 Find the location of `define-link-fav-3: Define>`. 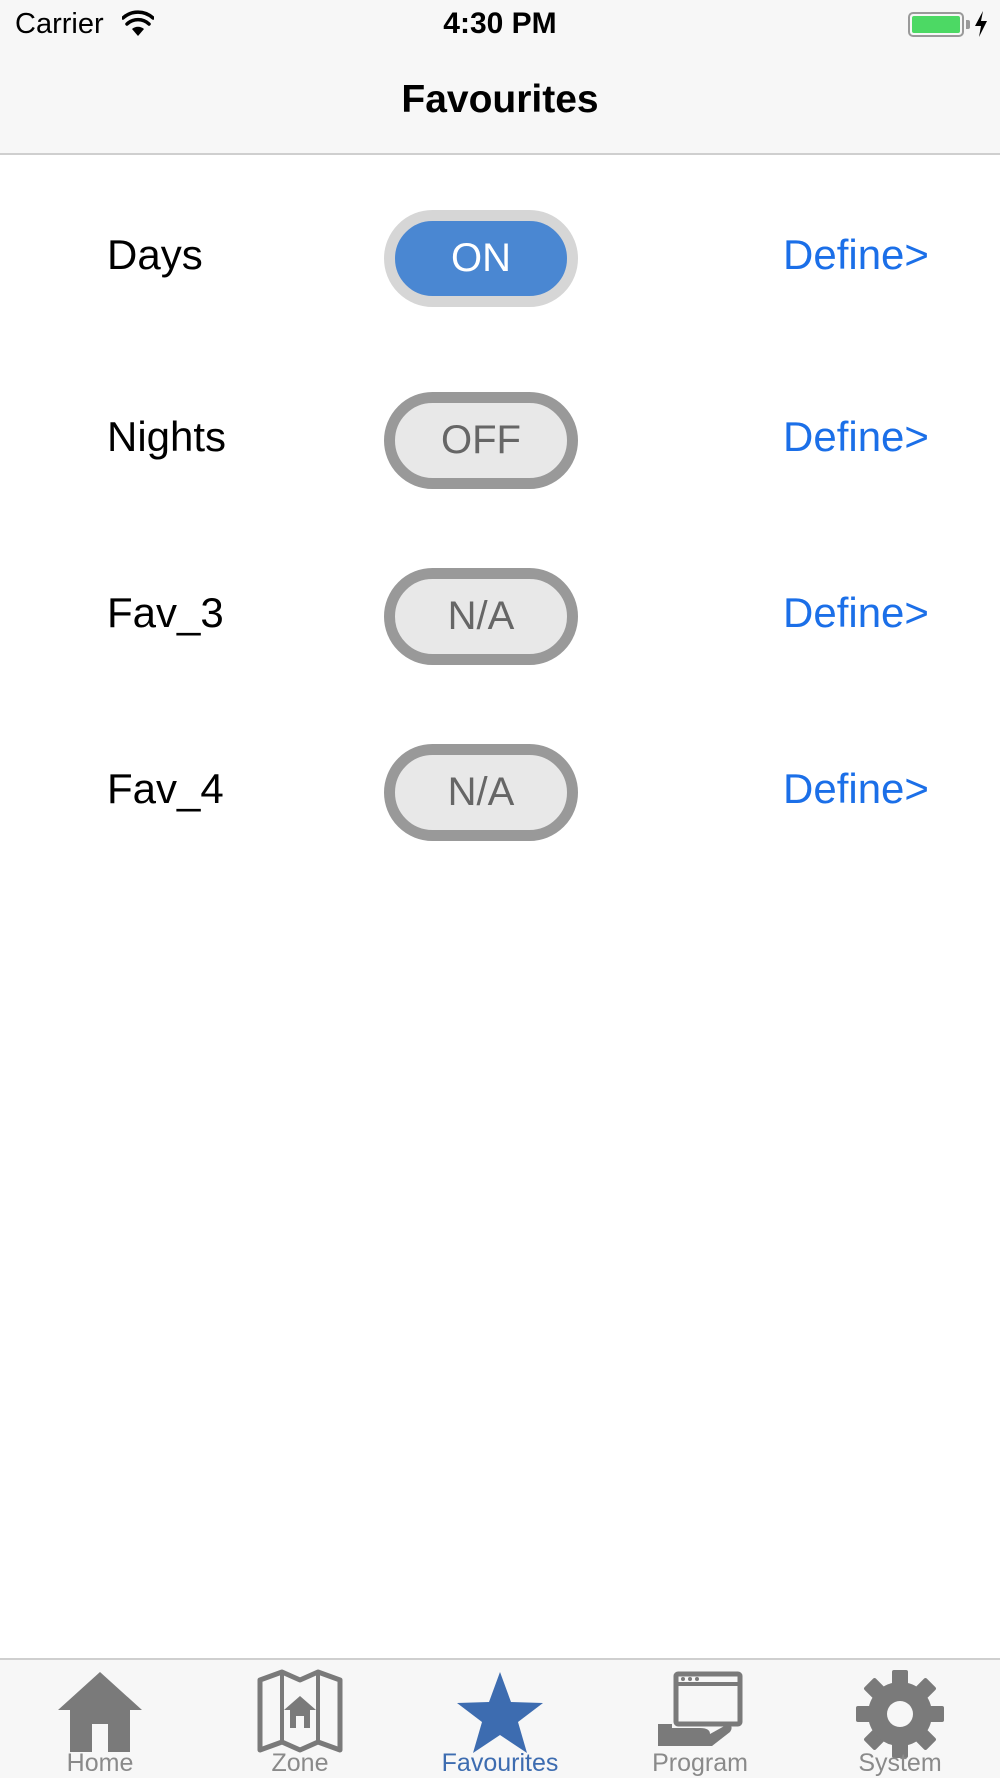

define-link-fav-3: Define> is located at coordinates (856, 613).